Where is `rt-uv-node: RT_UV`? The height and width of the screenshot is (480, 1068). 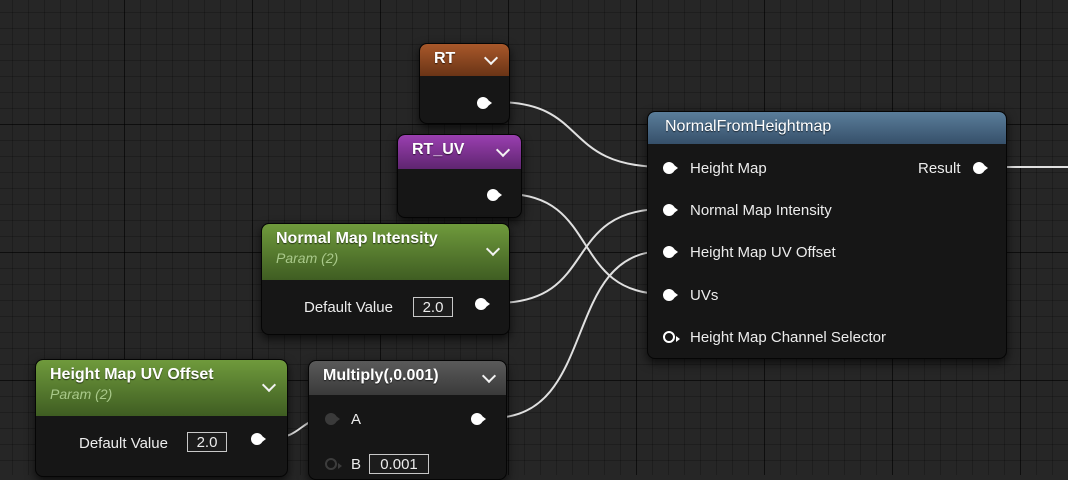
rt-uv-node: RT_UV is located at coordinates (459, 176).